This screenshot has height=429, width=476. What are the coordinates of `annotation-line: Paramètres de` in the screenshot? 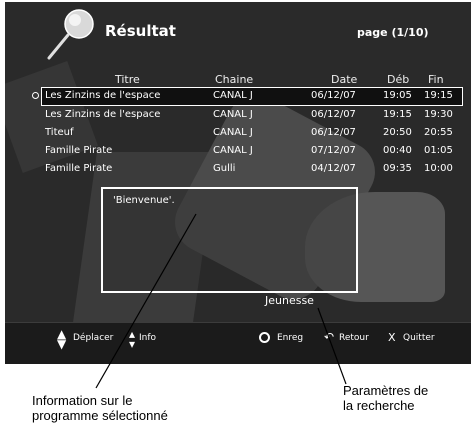 It's located at (386, 390).